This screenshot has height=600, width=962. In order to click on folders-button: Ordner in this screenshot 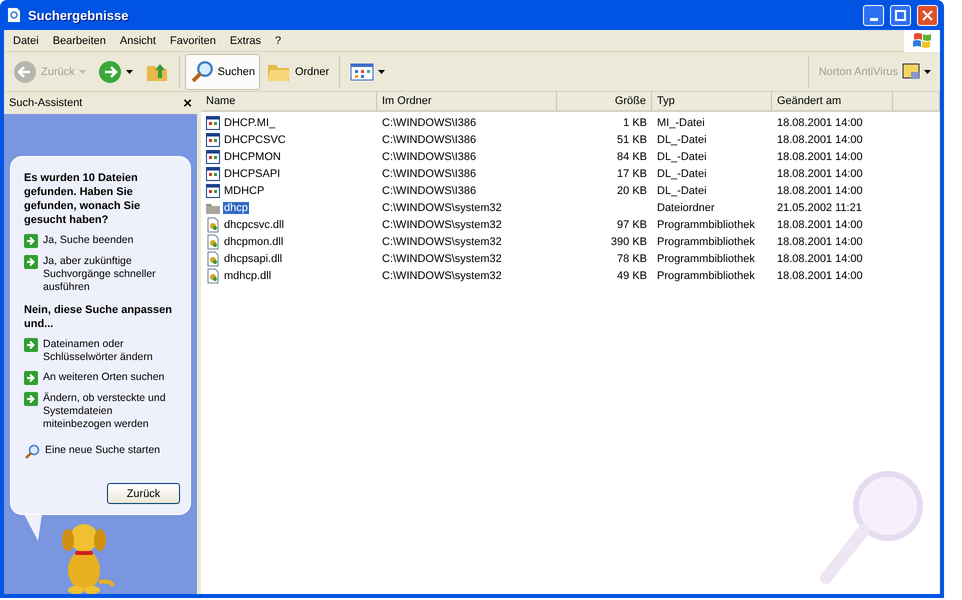, I will do `click(298, 72)`.